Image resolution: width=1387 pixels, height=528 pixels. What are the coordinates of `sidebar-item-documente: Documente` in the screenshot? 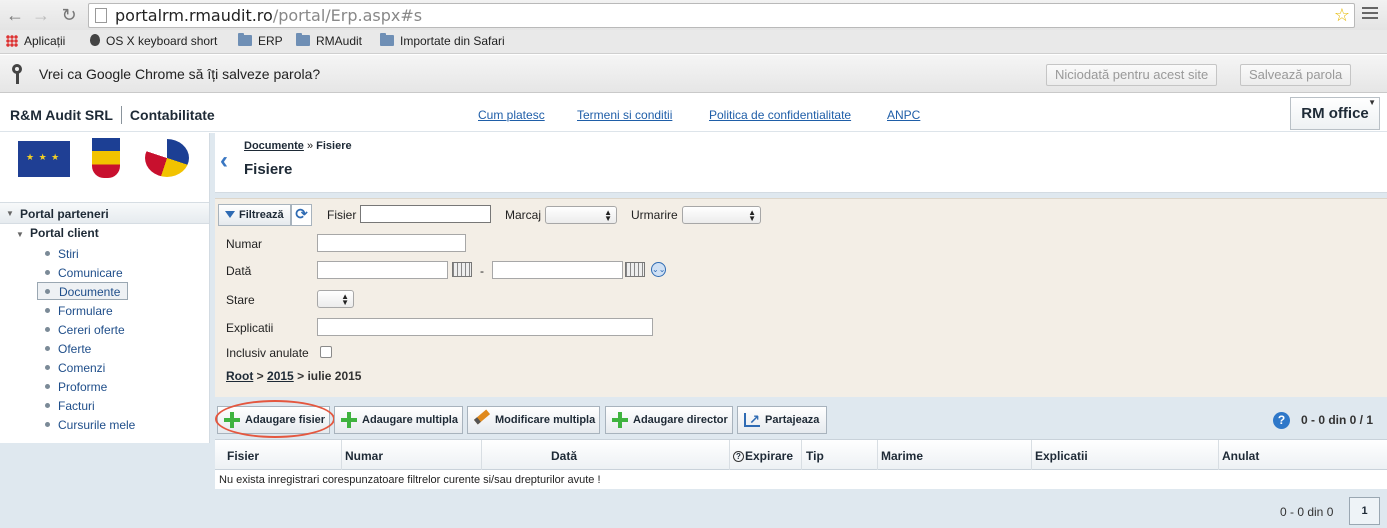 It's located at (89, 292).